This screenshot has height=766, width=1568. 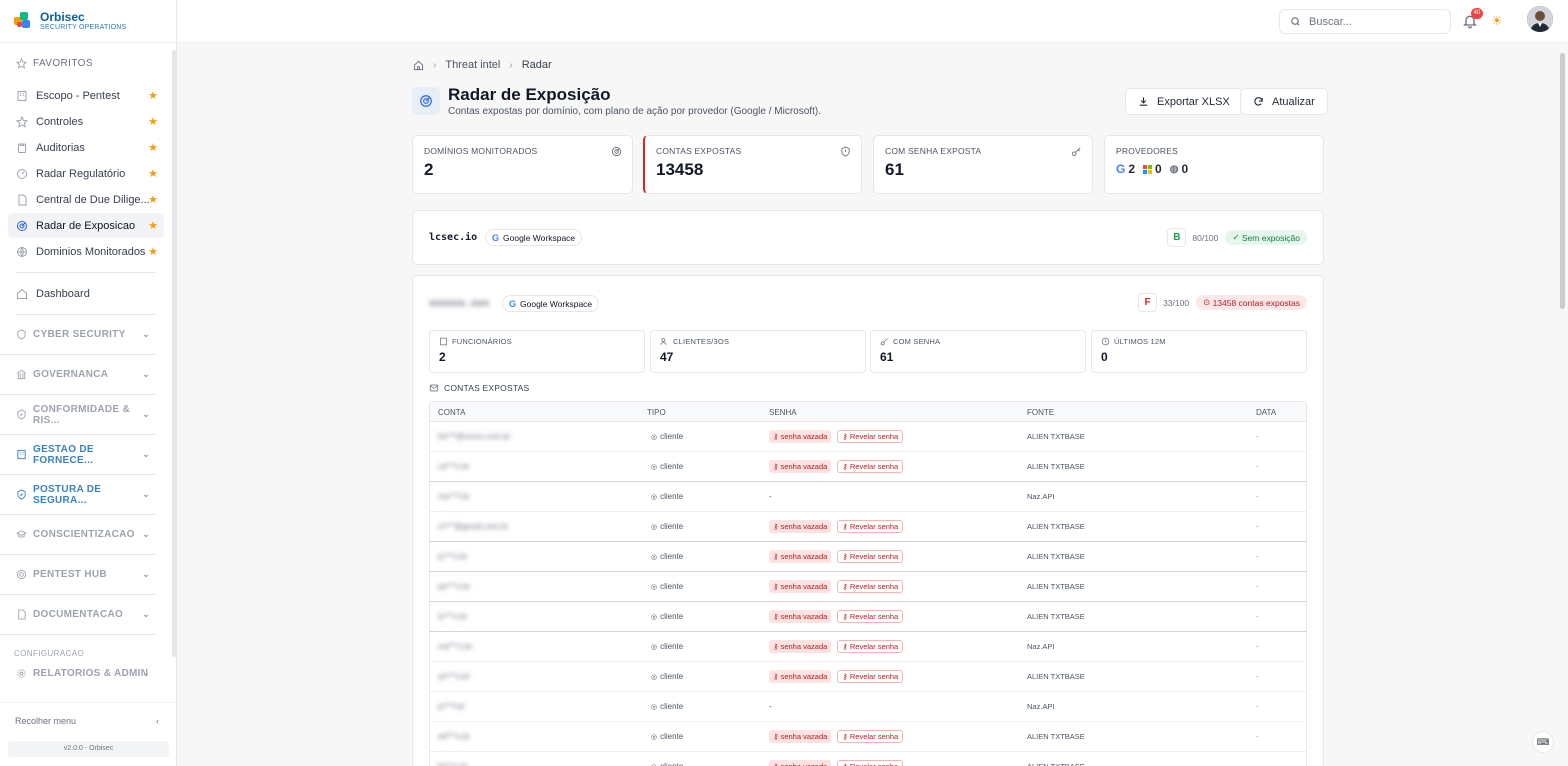 I want to click on account-redacted: ju***o.br, so click(x=453, y=556).